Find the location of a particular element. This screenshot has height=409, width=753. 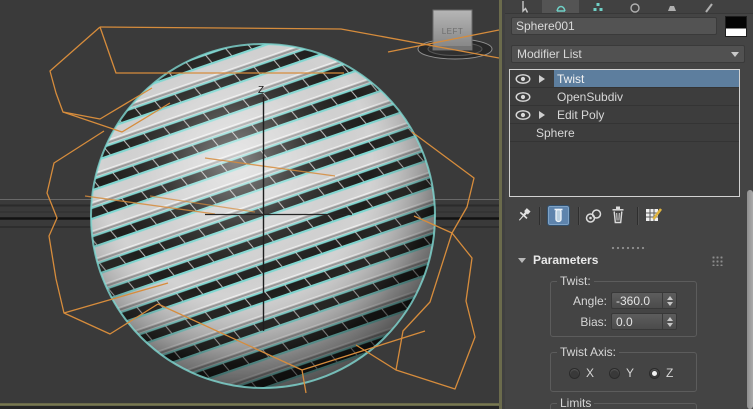

axis-x-label: X is located at coordinates (590, 373).